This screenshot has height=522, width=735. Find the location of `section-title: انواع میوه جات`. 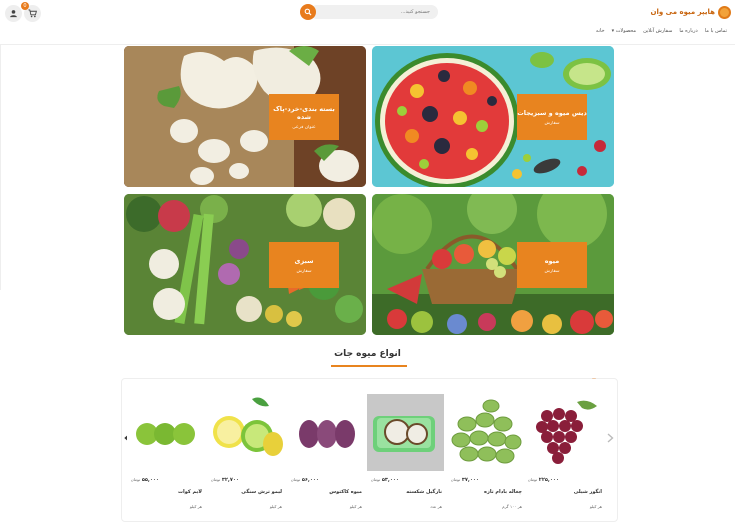

section-title: انواع میوه جات is located at coordinates (367, 354).